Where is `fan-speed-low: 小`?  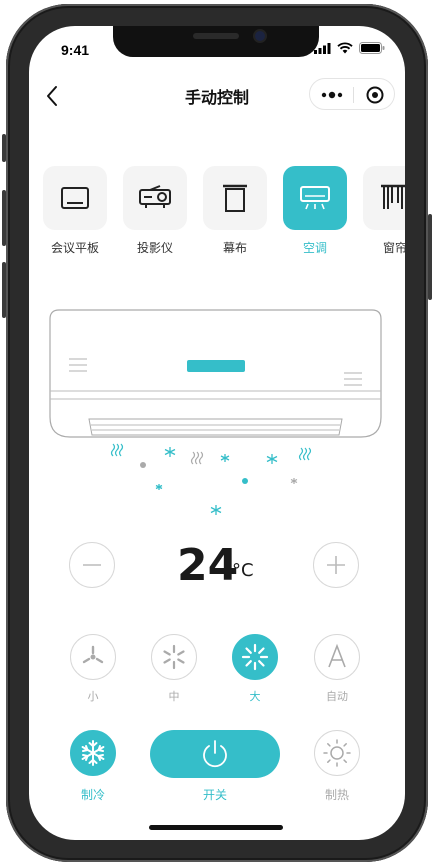 fan-speed-low: 小 is located at coordinates (93, 669).